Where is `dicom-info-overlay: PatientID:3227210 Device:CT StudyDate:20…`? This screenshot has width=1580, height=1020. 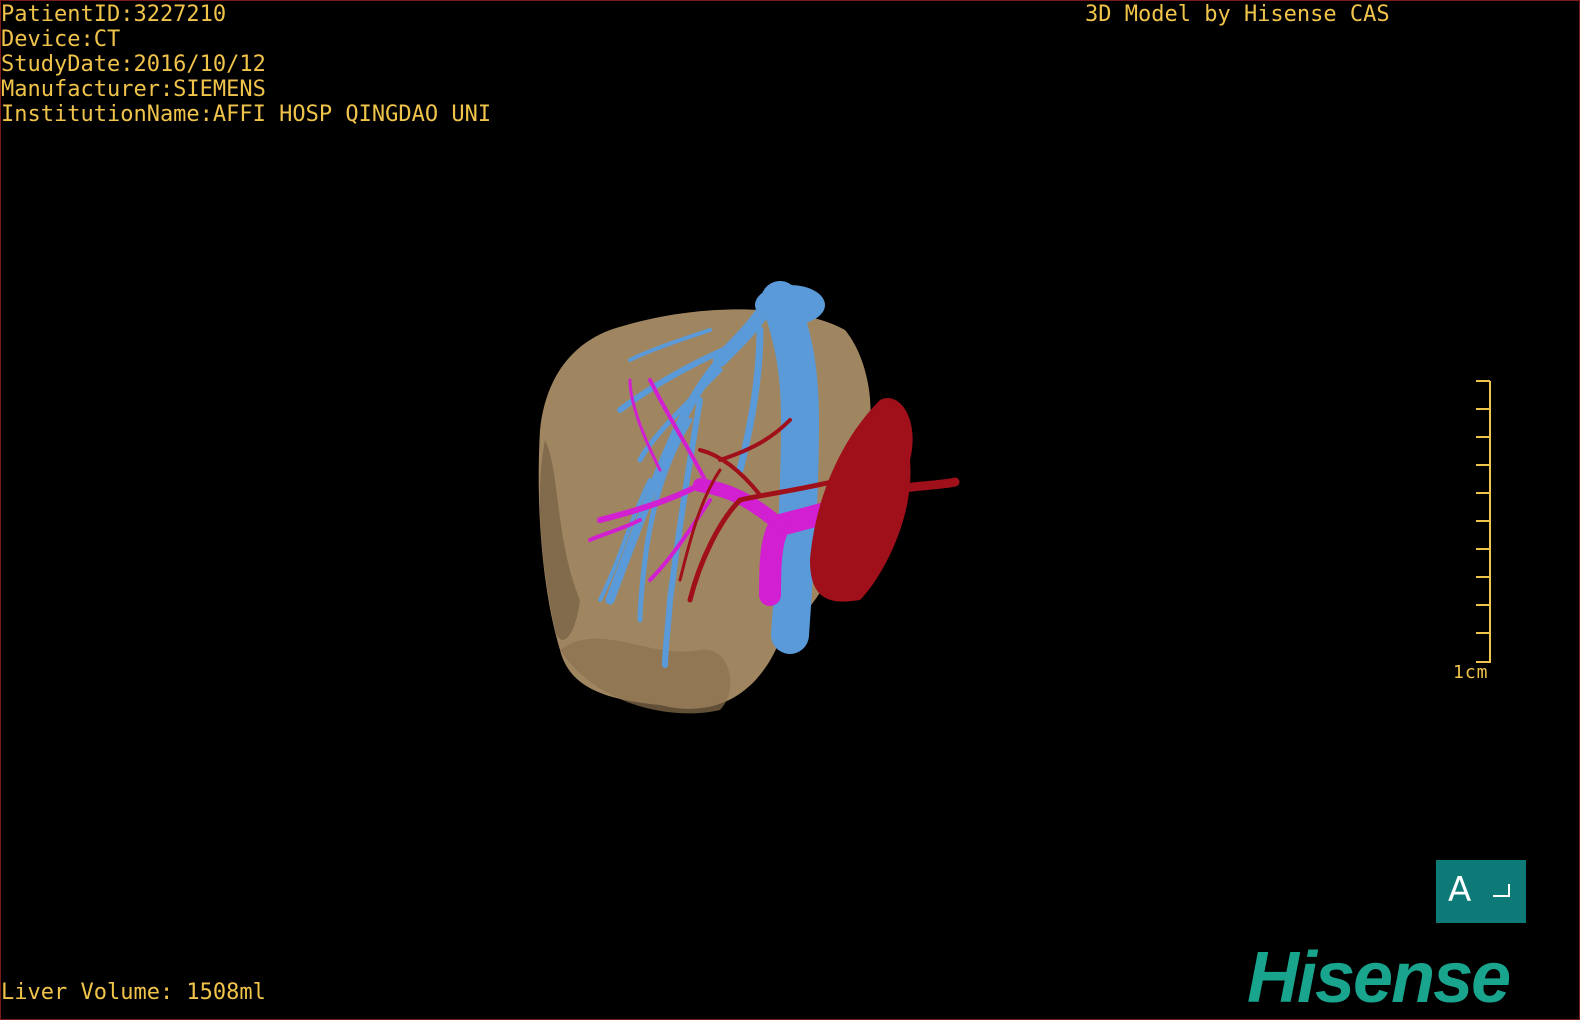
dicom-info-overlay: PatientID:3227210 Device:CT StudyDate:20… is located at coordinates (246, 64).